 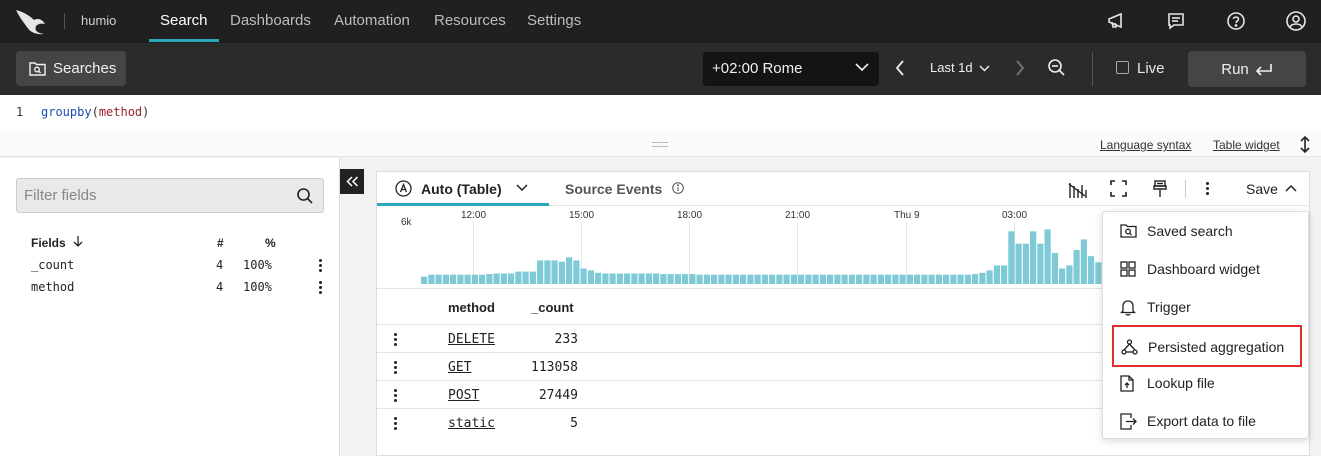 I want to click on timezone-select: +02:00 Rome, so click(x=791, y=69).